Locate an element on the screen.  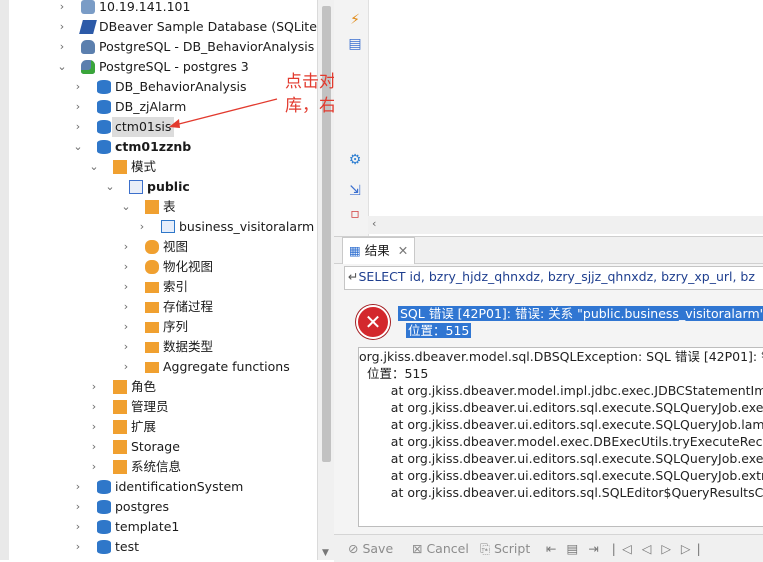
tree-item-label: test is located at coordinates (127, 546).